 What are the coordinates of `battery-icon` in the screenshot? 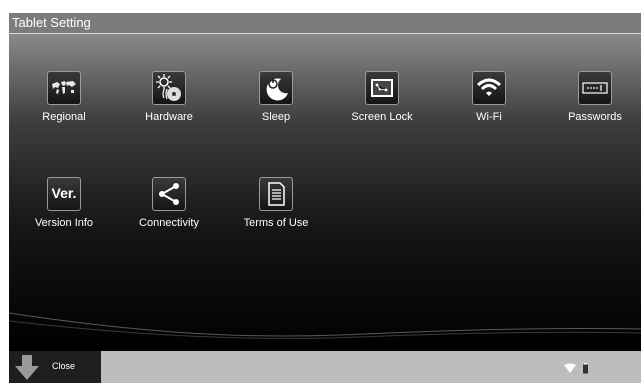 It's located at (585, 368).